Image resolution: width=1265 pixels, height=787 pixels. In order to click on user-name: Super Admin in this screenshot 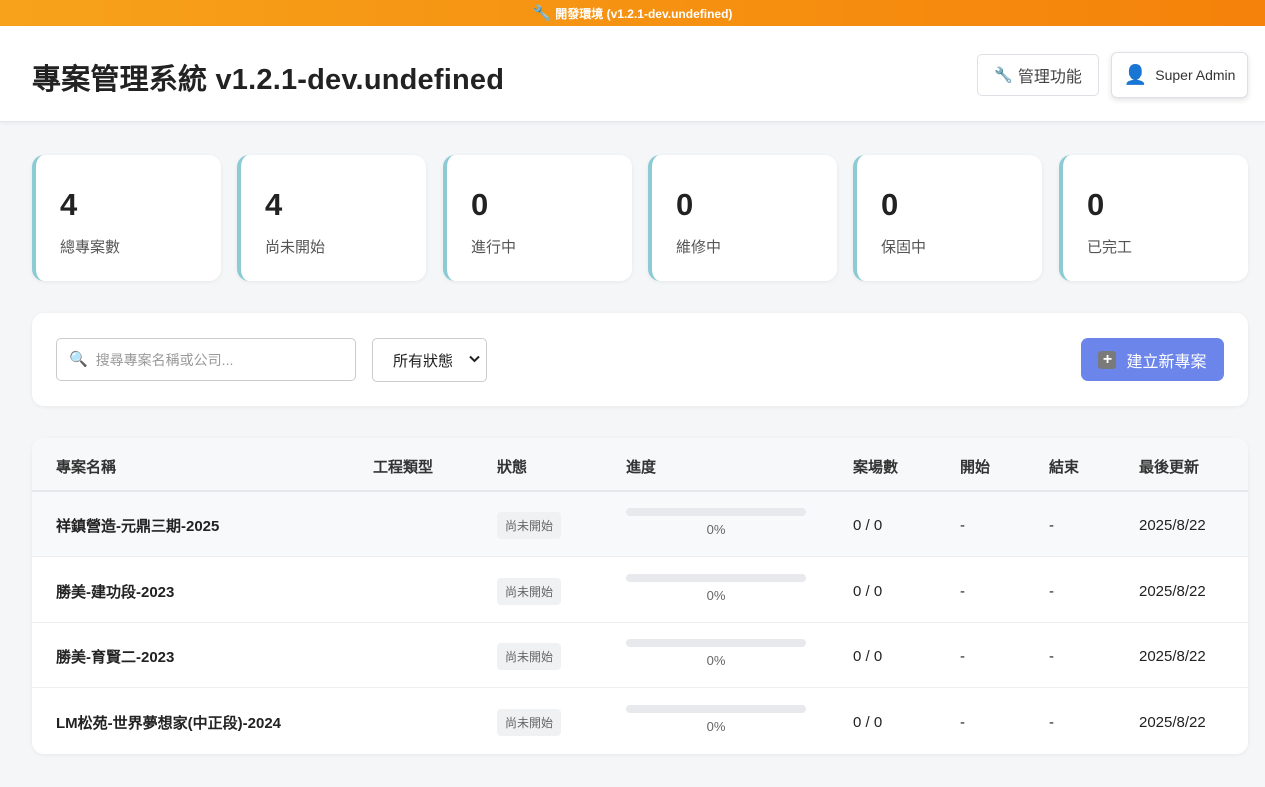, I will do `click(1195, 75)`.